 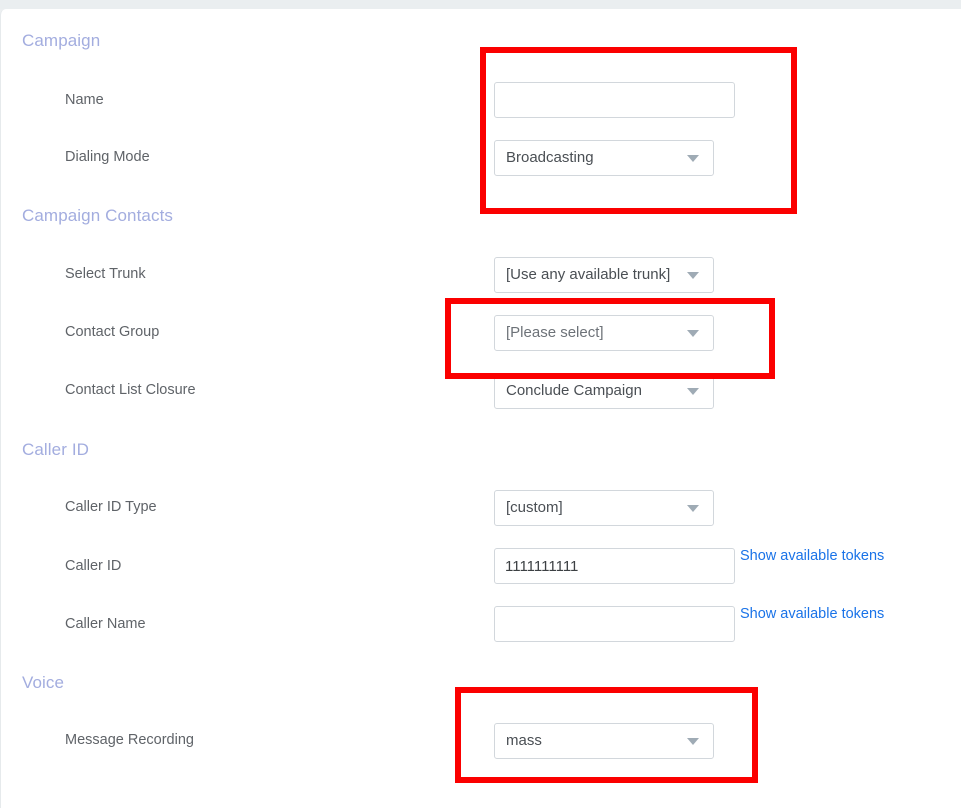 What do you see at coordinates (43, 682) in the screenshot?
I see `section-heading-voice: Voice` at bounding box center [43, 682].